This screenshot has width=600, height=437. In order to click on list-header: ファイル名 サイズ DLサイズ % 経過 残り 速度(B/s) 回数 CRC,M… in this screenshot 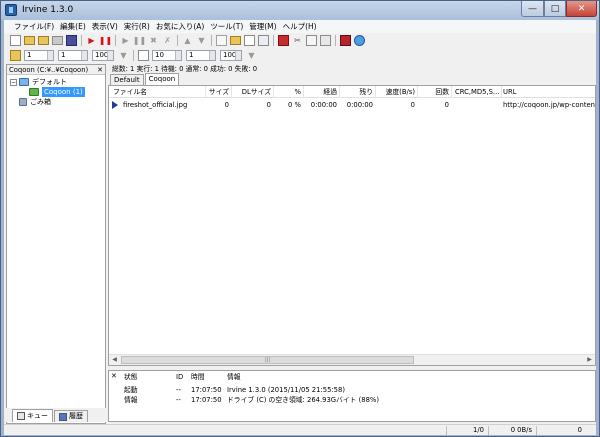, I will do `click(352, 92)`.